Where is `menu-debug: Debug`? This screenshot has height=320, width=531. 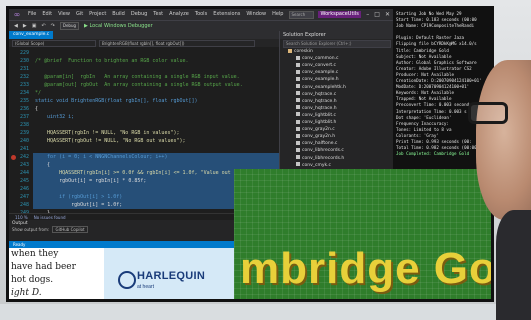
menu-debug: Debug is located at coordinates (139, 14).